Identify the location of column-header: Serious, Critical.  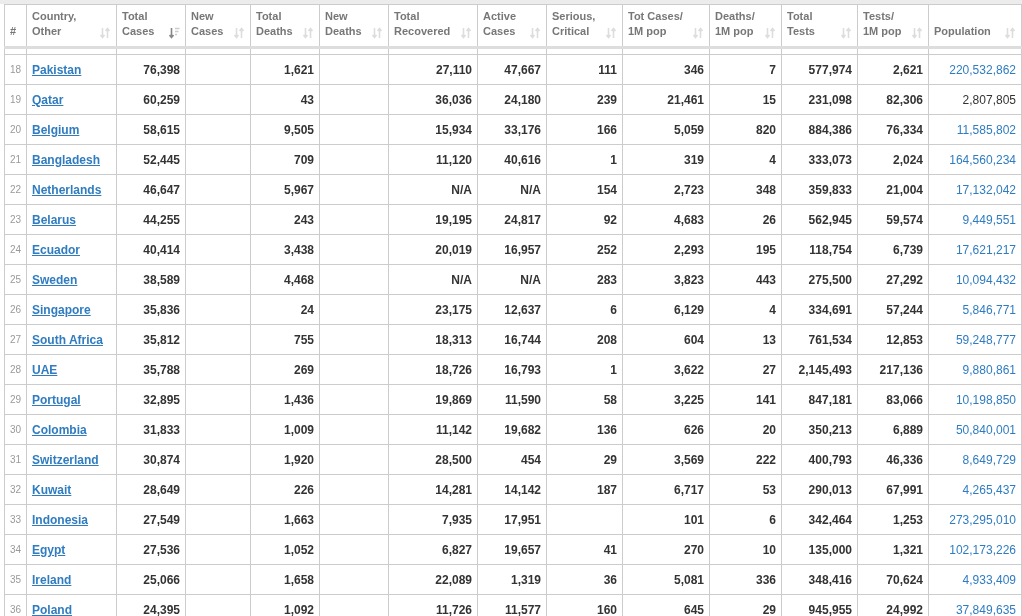
(584, 26).